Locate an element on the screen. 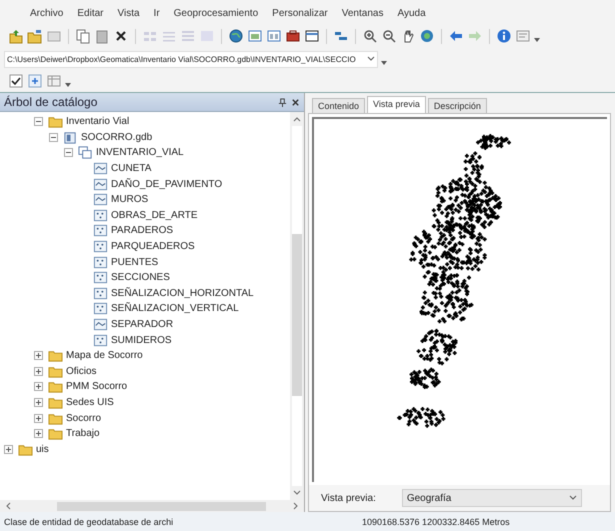 The width and height of the screenshot is (615, 531). tree-item: SEPARADOR is located at coordinates (142, 324).